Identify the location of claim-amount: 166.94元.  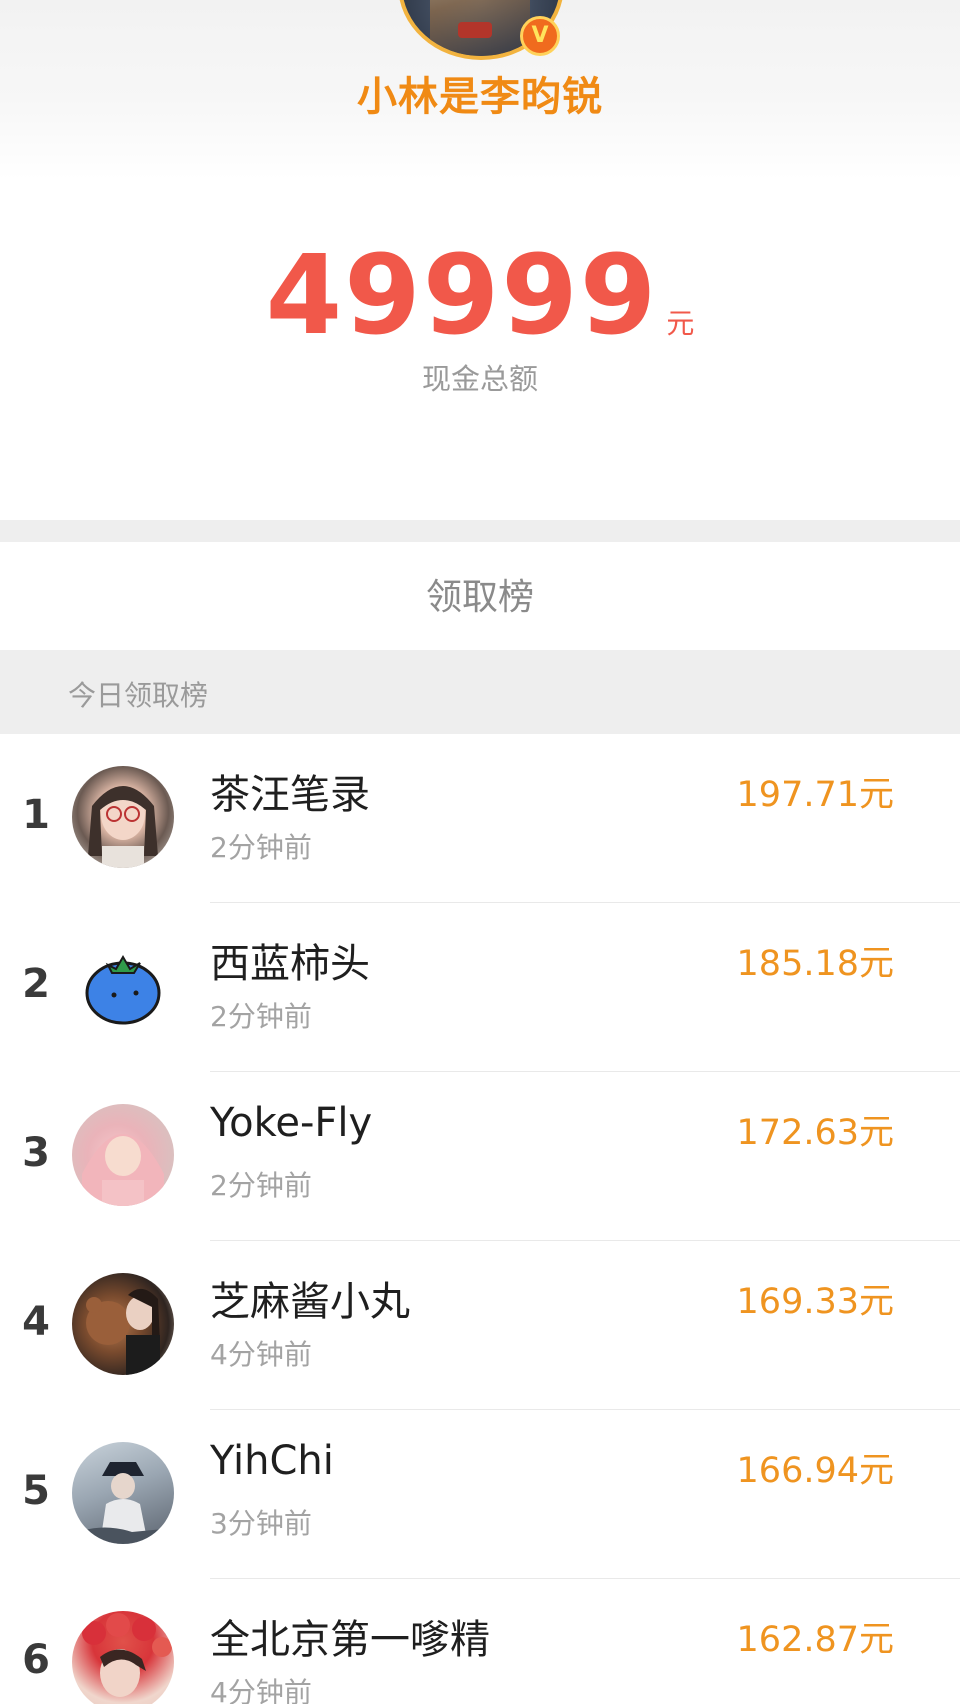
(815, 1471).